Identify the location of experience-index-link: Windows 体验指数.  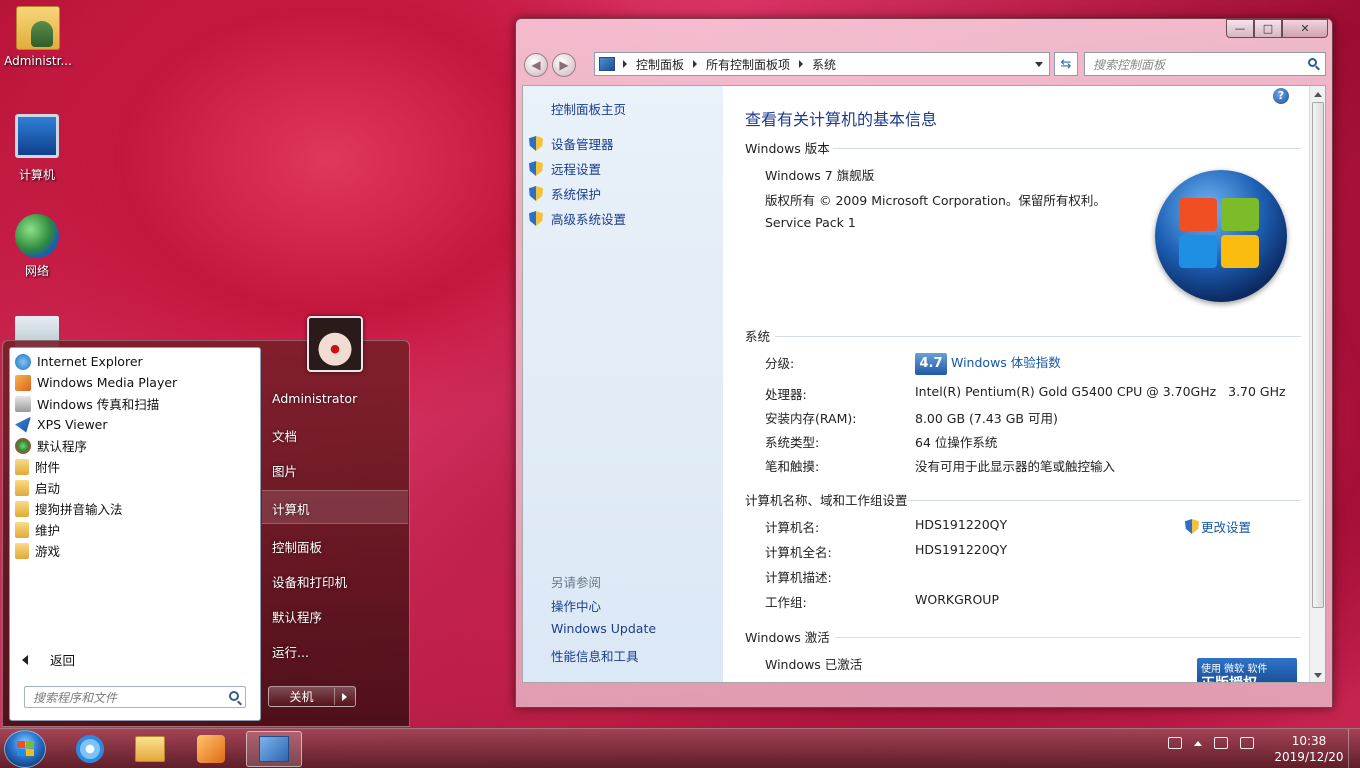
(1006, 362).